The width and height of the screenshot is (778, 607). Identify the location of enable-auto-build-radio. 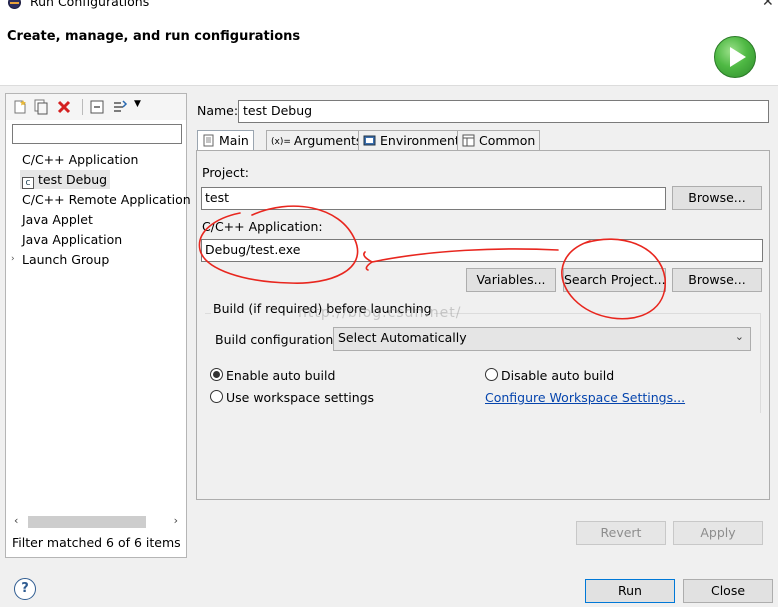
(216, 374).